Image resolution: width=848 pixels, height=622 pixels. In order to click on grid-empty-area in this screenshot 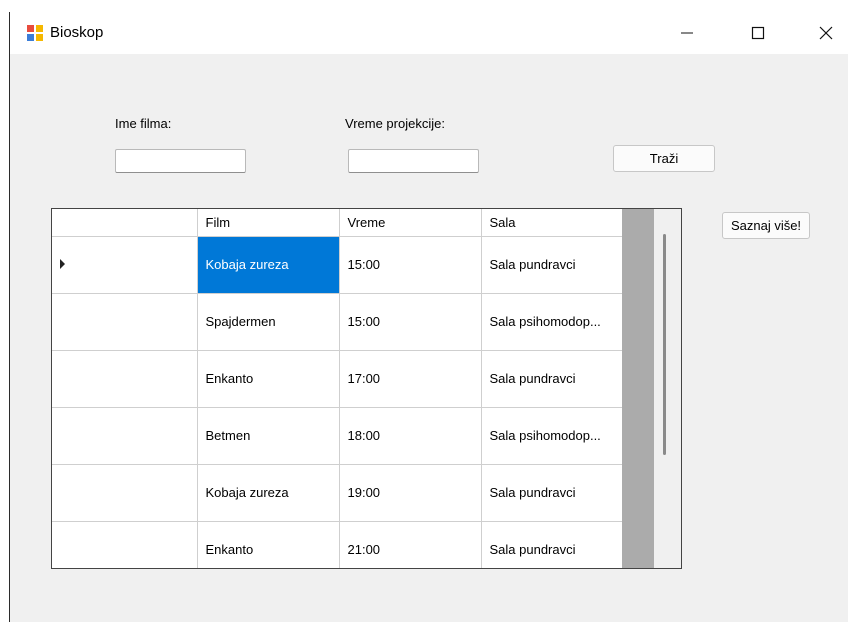, I will do `click(638, 388)`.